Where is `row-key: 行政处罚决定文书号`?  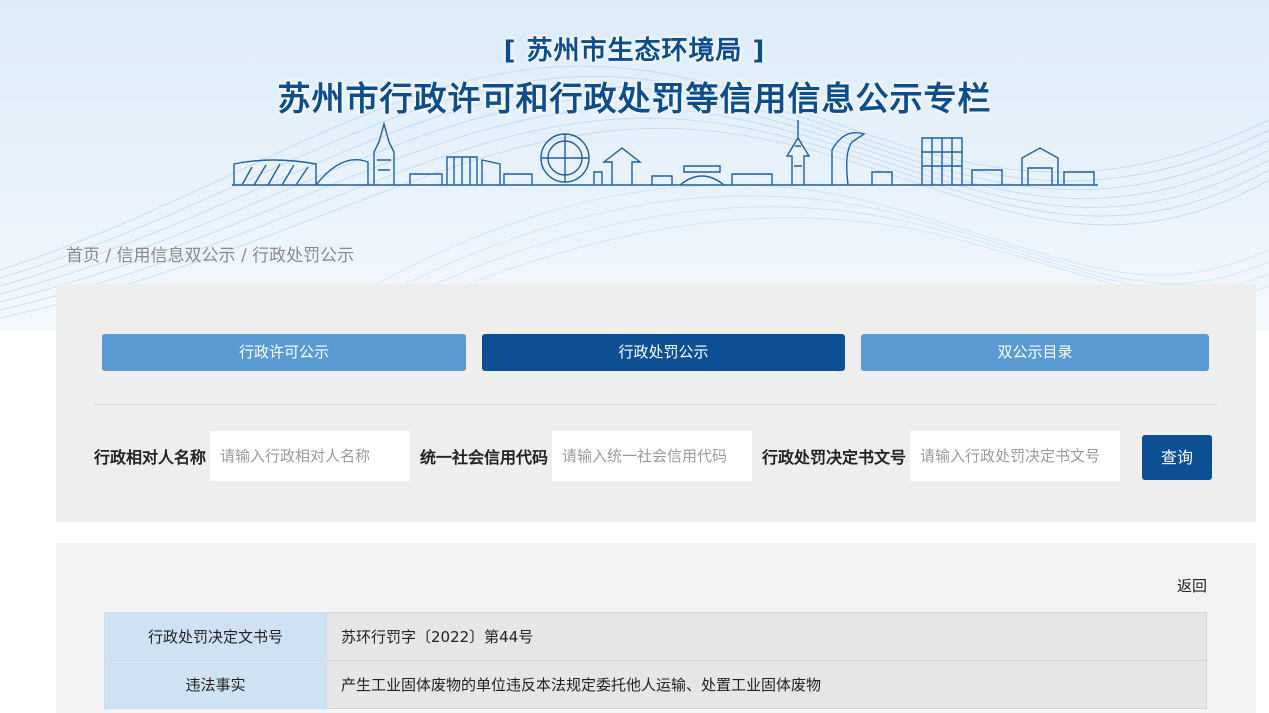
row-key: 行政处罚决定文书号 is located at coordinates (215, 636).